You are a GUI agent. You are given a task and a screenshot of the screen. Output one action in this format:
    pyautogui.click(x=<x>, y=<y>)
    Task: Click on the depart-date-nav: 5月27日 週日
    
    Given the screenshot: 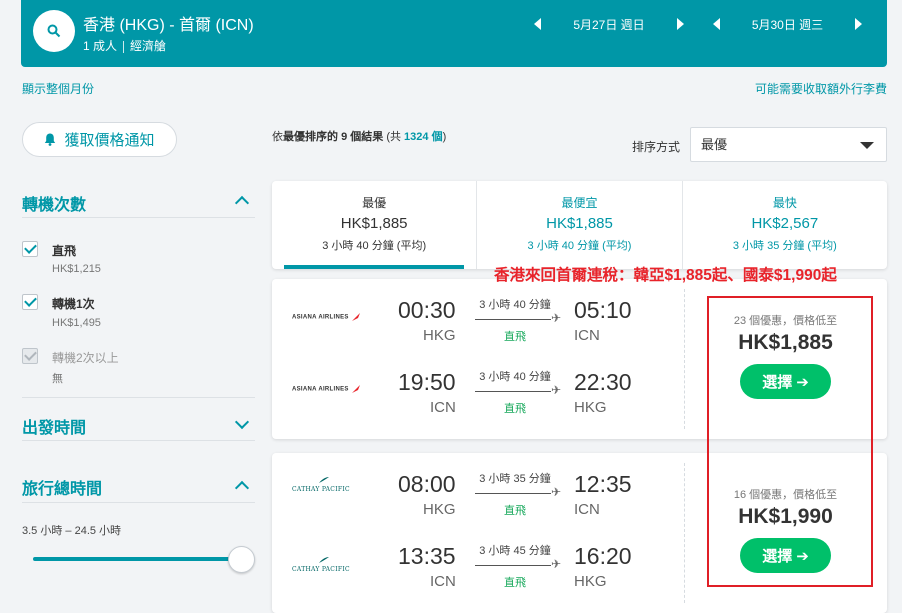 What is the action you would take?
    pyautogui.click(x=609, y=24)
    